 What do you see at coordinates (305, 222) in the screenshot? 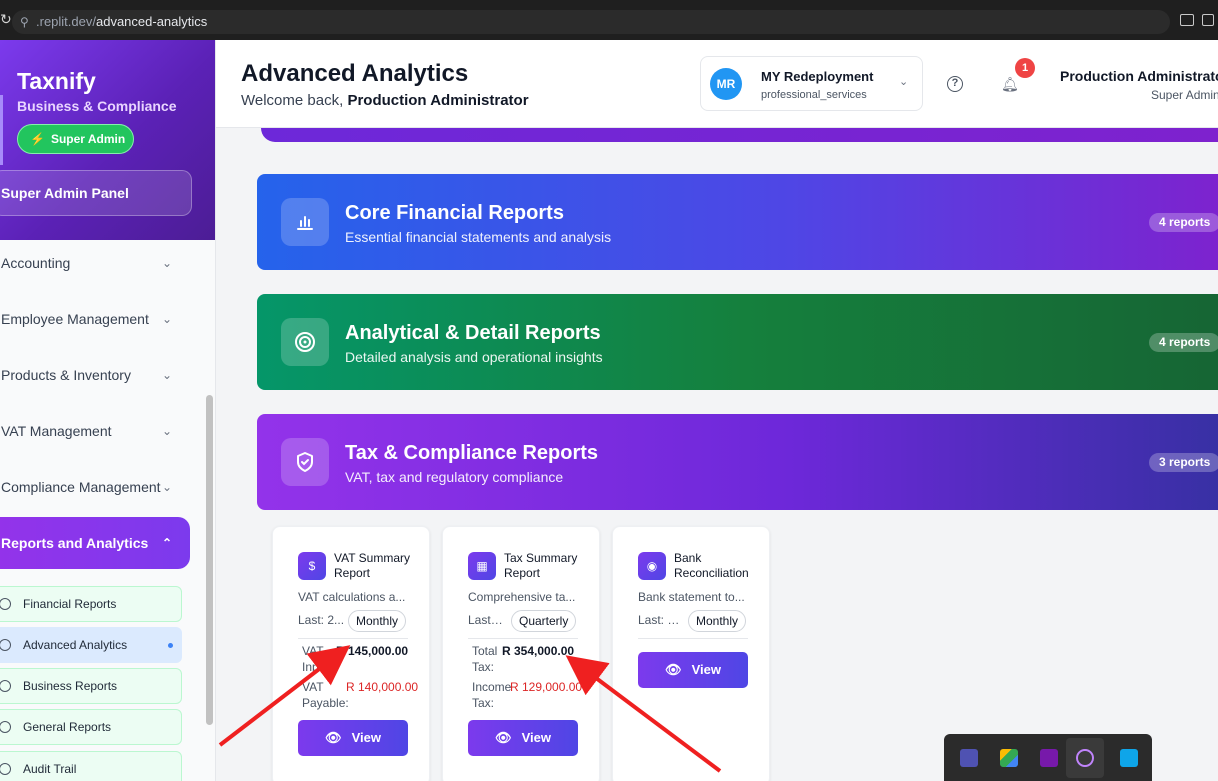
I see `bar-chart-icon` at bounding box center [305, 222].